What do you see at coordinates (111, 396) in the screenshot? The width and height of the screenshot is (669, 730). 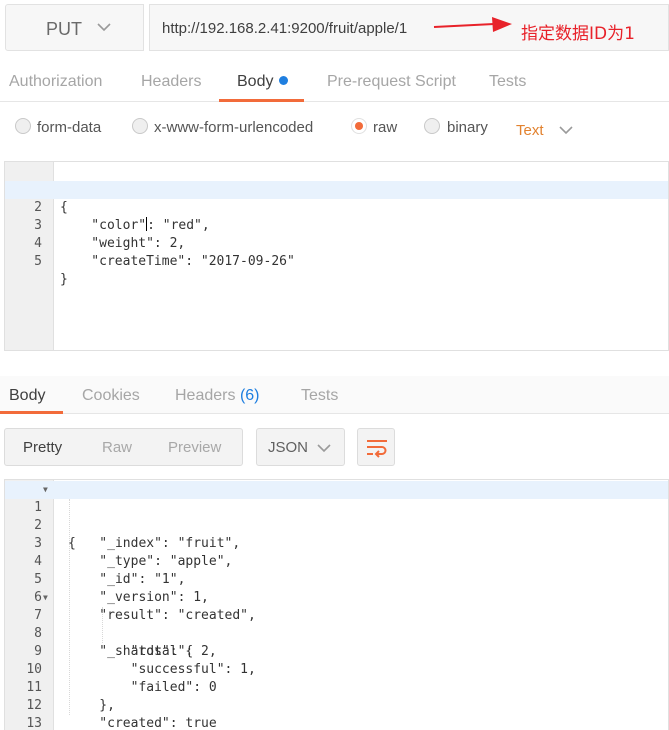 I see `tab-cookies: Cookies` at bounding box center [111, 396].